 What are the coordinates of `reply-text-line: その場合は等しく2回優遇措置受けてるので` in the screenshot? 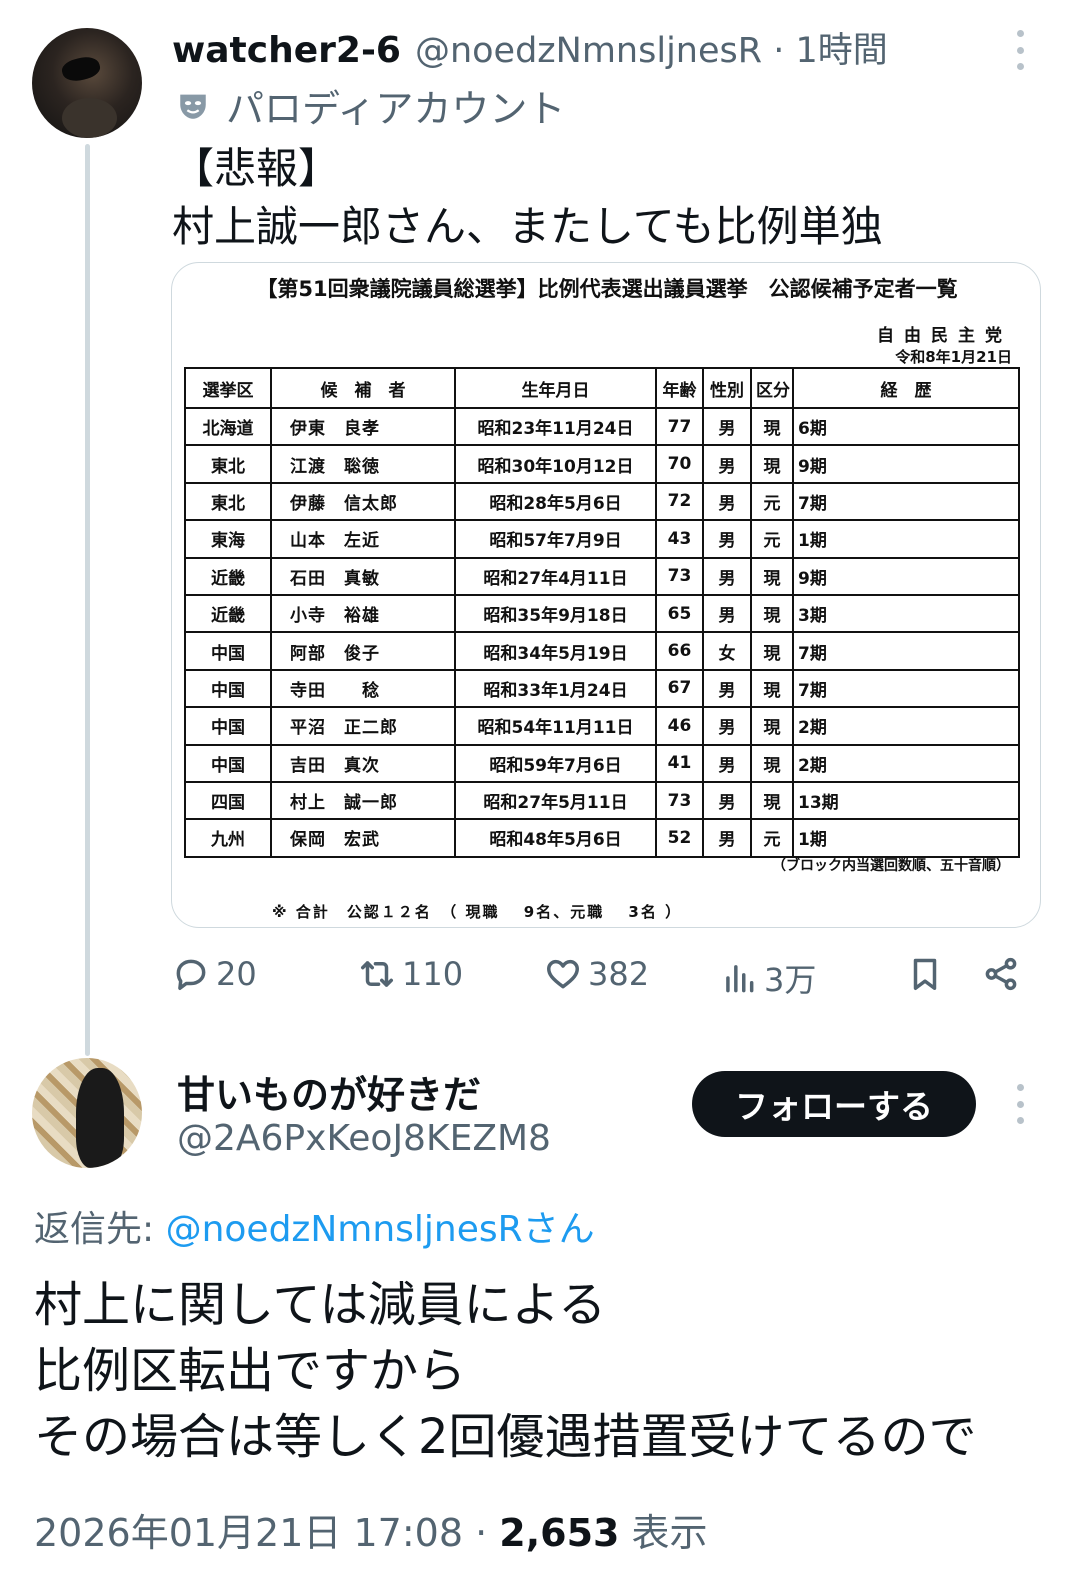 It's located at (505, 1437).